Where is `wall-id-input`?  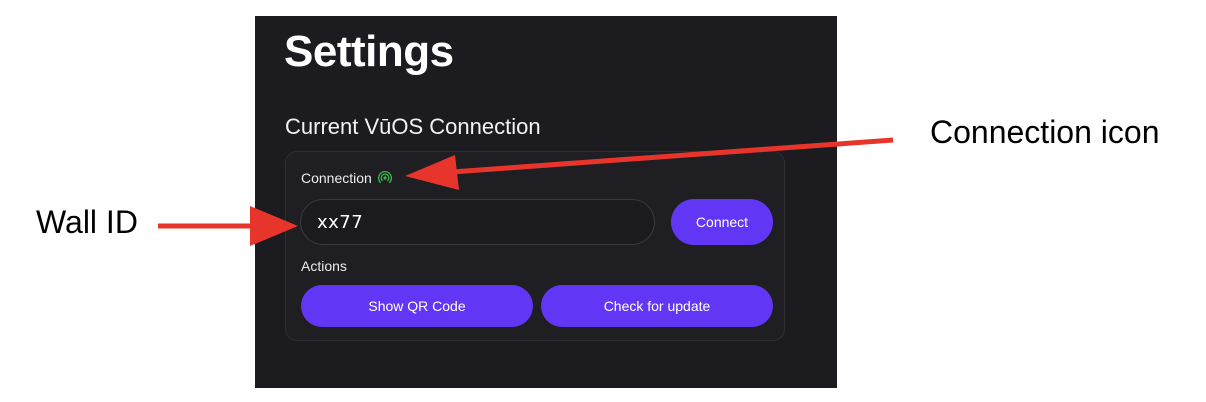 wall-id-input is located at coordinates (477, 222).